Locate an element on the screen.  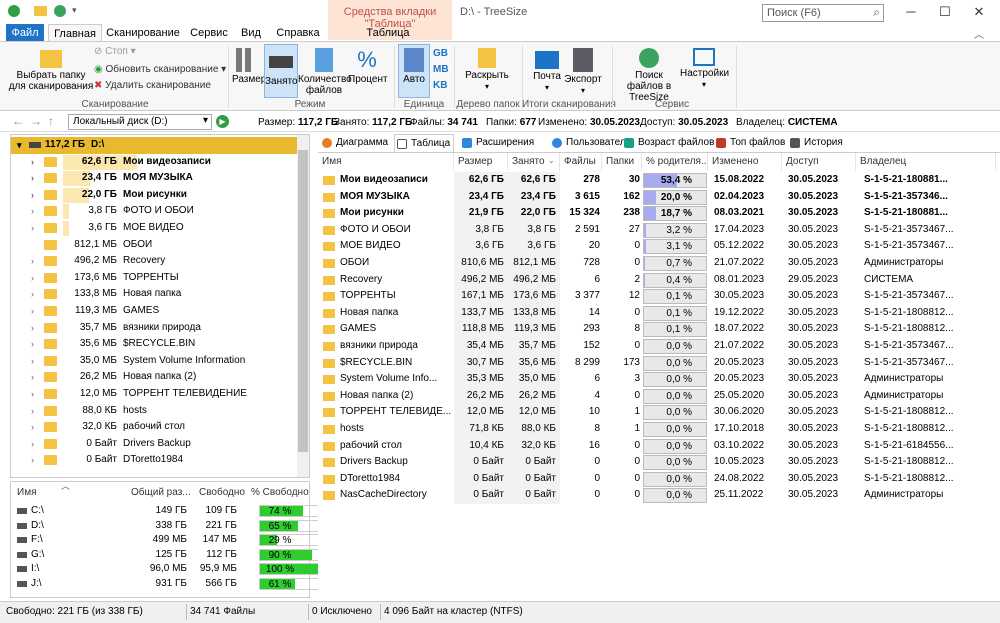
search-input: Поиск (F6) ⌕ is located at coordinates (823, 13).